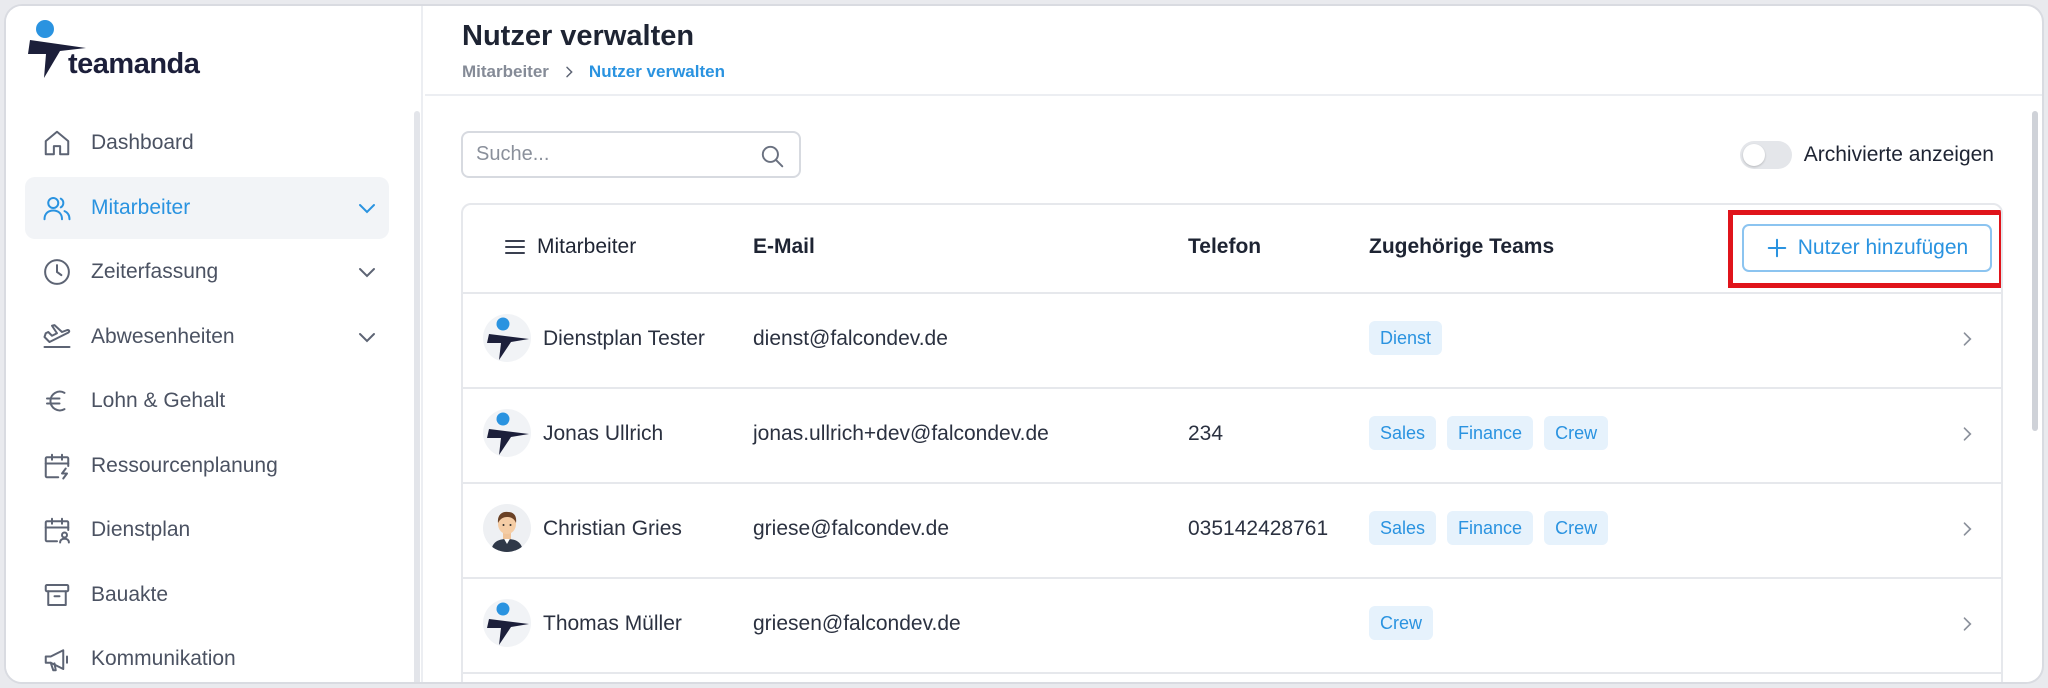 The width and height of the screenshot is (2048, 688). What do you see at coordinates (134, 64) in the screenshot?
I see `logo-text: teamanda` at bounding box center [134, 64].